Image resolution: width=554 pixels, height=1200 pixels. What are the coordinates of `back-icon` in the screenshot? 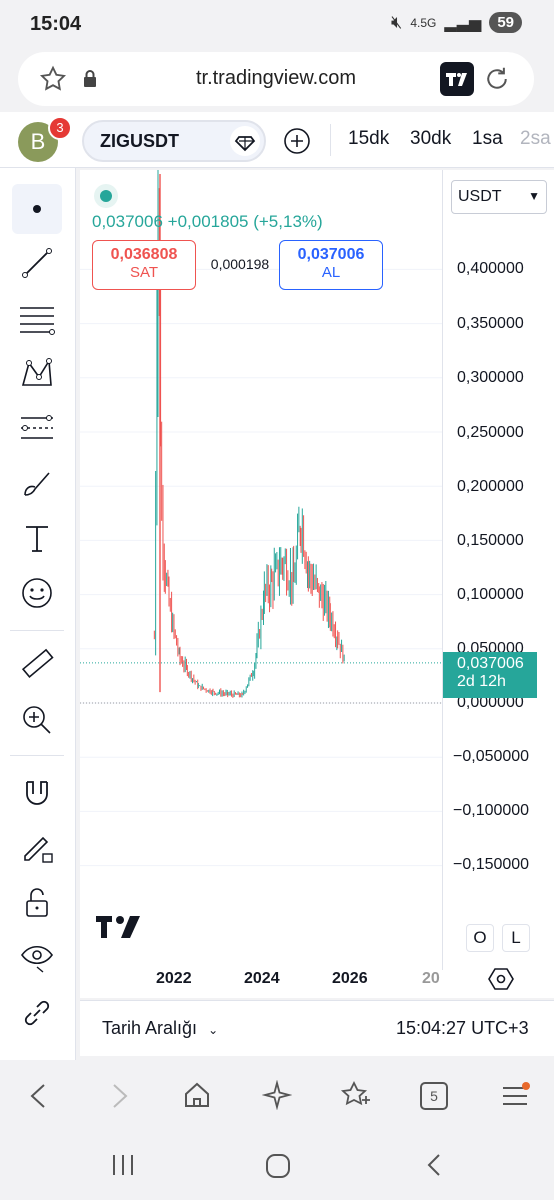 It's located at (39, 1096).